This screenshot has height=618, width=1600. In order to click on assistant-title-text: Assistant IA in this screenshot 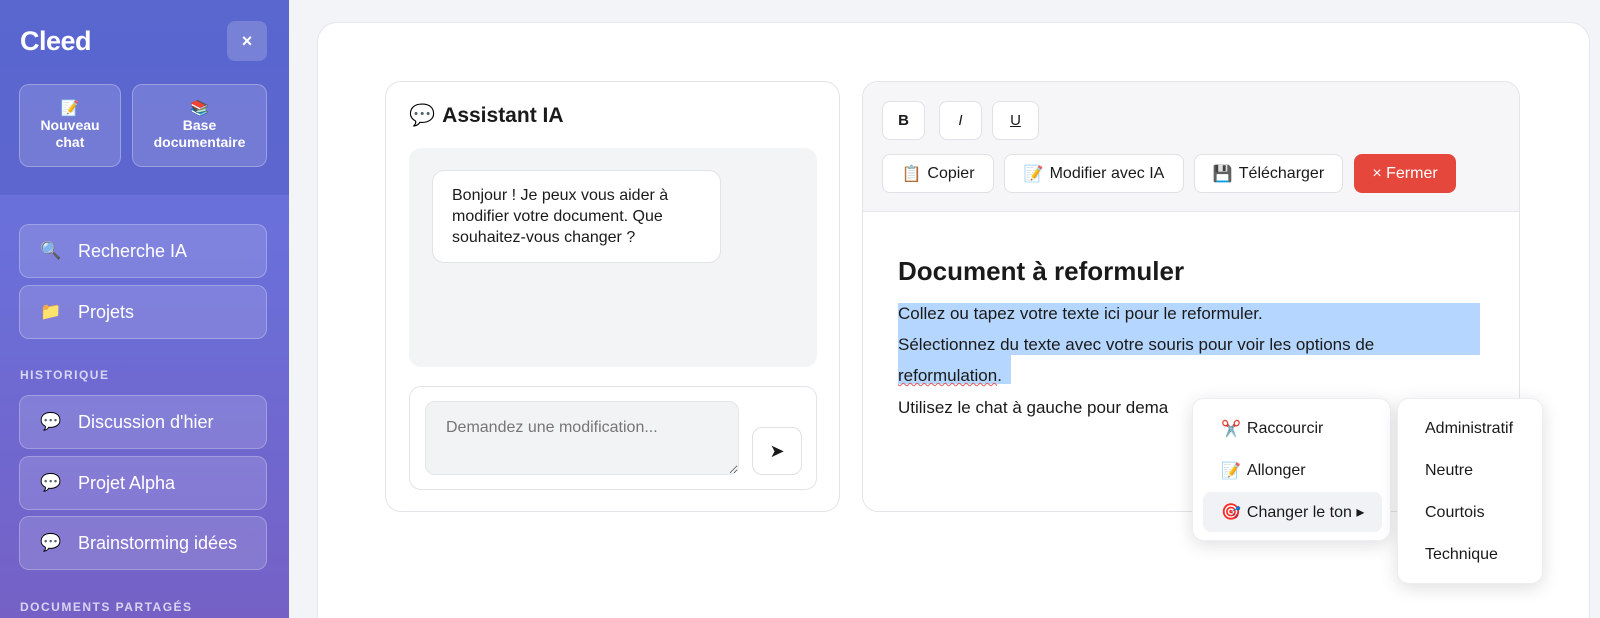, I will do `click(503, 115)`.